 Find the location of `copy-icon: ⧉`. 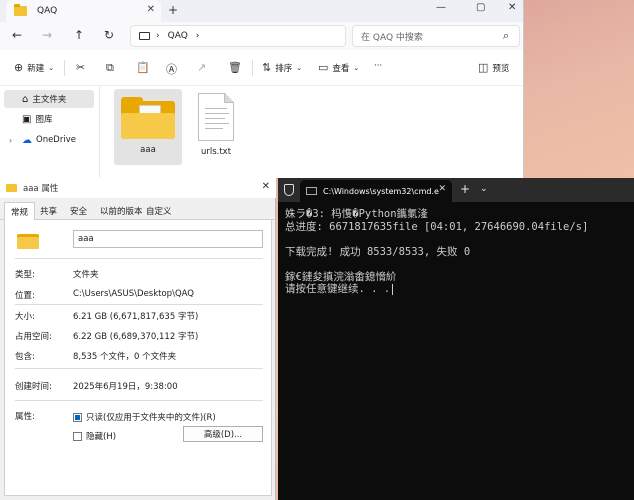

copy-icon: ⧉ is located at coordinates (112, 68).